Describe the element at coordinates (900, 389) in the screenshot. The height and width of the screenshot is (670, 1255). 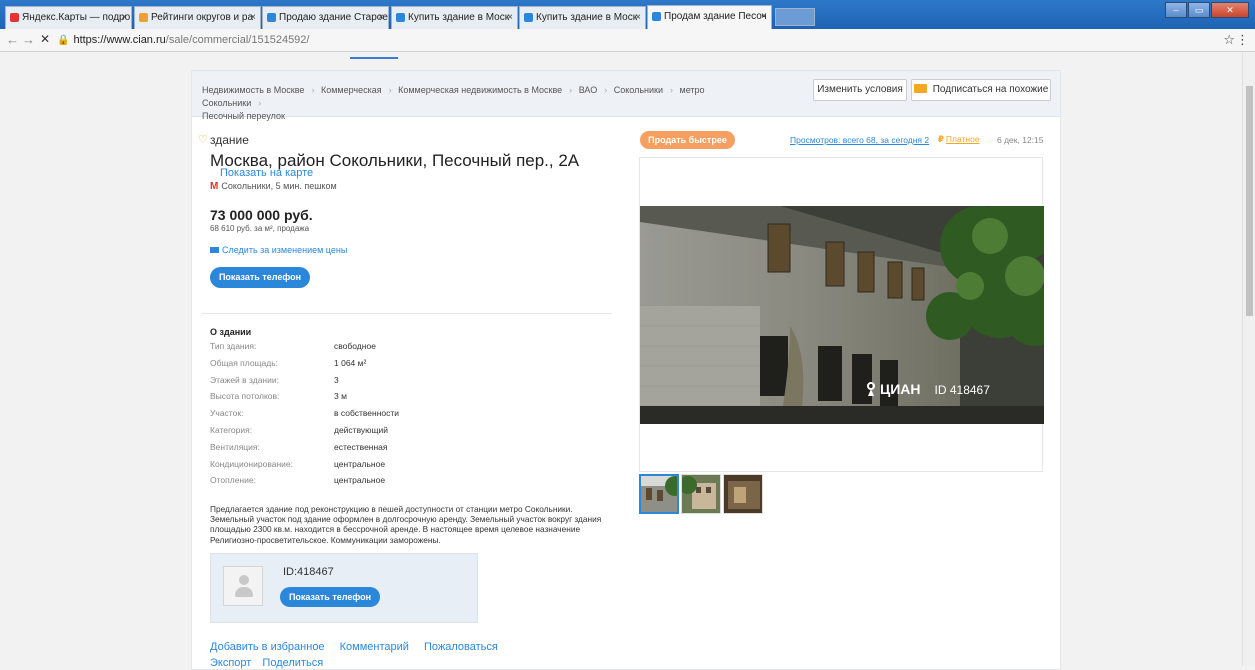
I see `watermark-brand: ЦИАН` at that location.